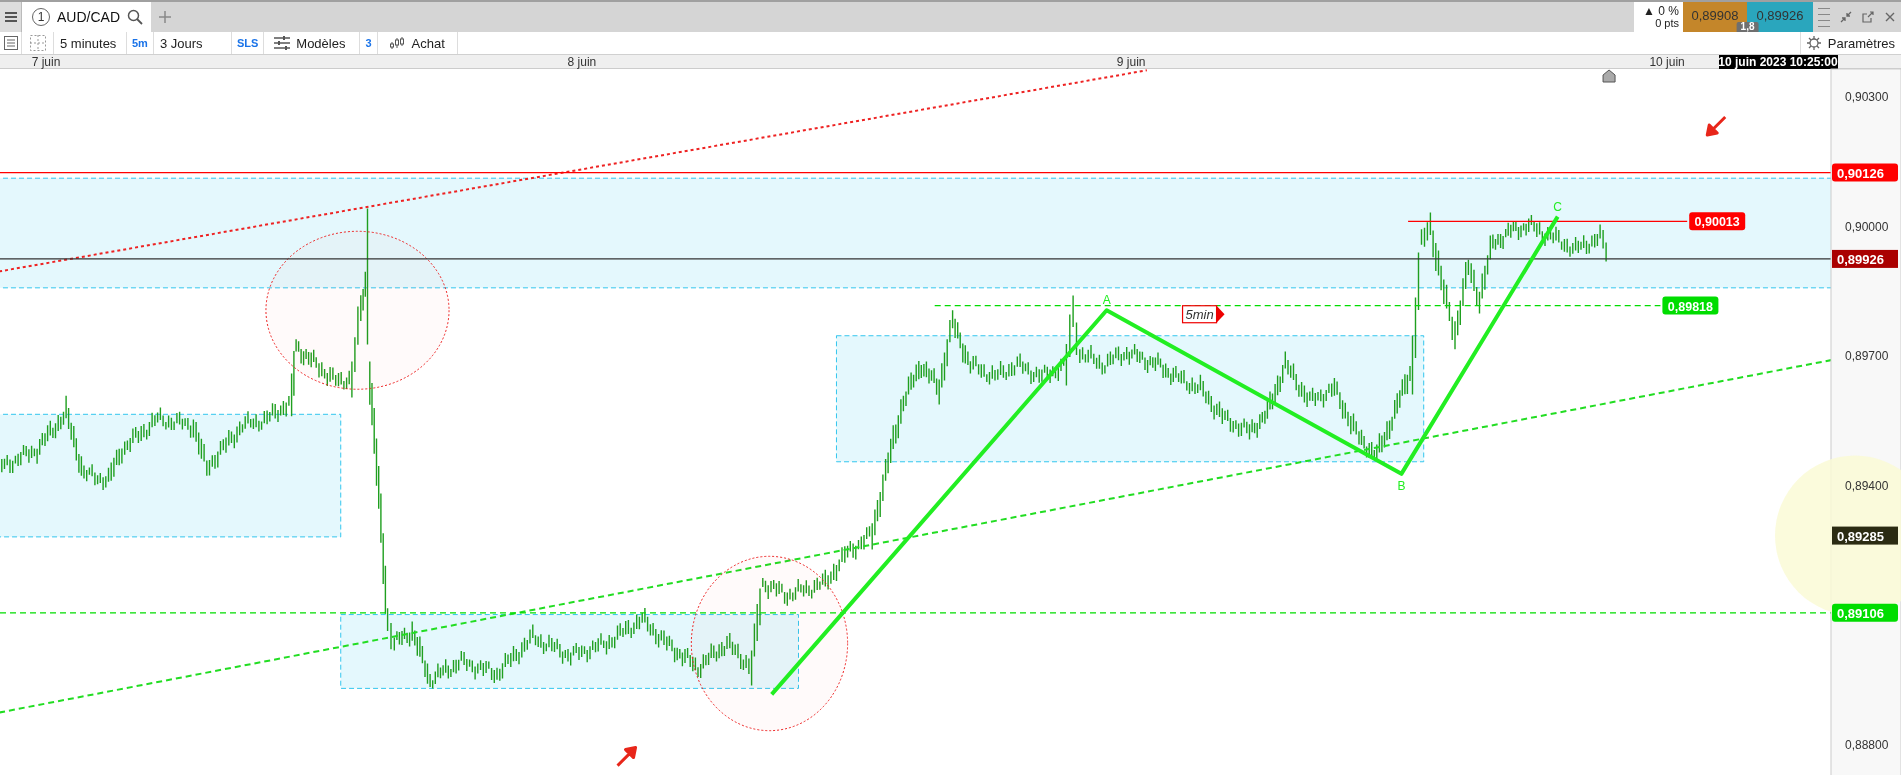 The height and width of the screenshot is (775, 1901). What do you see at coordinates (1667, 62) in the screenshot?
I see `time-tick-label: 10 juin` at bounding box center [1667, 62].